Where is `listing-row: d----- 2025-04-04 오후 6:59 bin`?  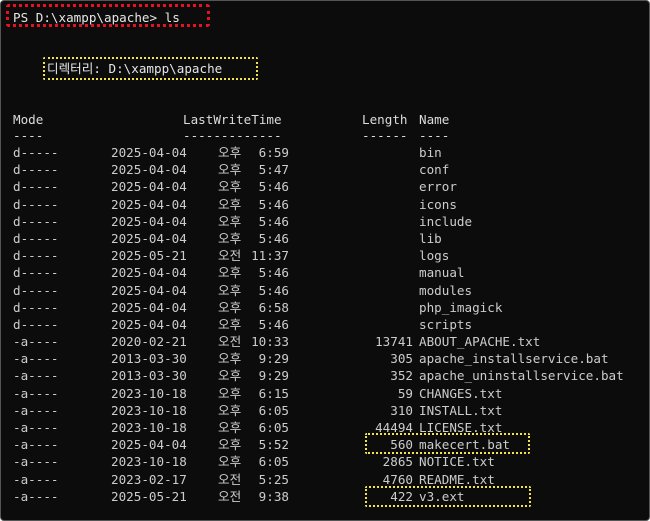
listing-row: d----- 2025-04-04 오후 6:59 bin is located at coordinates (325, 152).